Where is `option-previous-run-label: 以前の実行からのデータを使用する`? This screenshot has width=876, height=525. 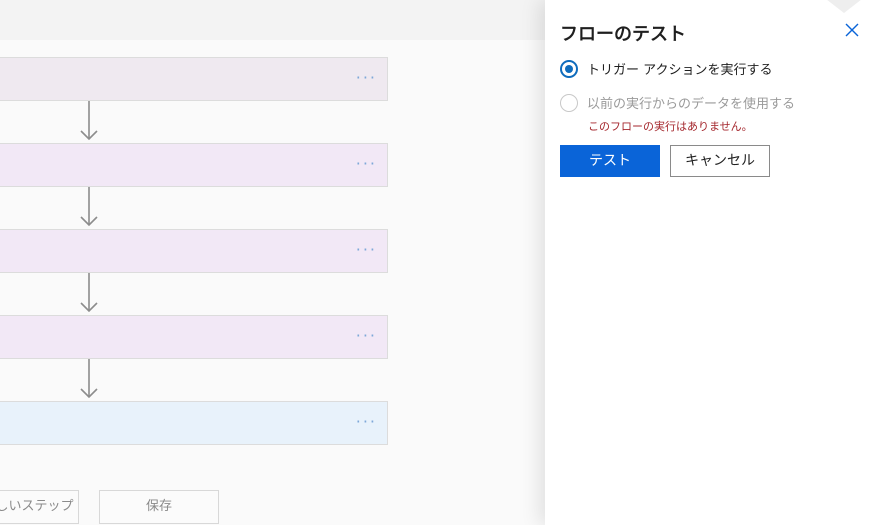 option-previous-run-label: 以前の実行からのデータを使用する is located at coordinates (691, 104).